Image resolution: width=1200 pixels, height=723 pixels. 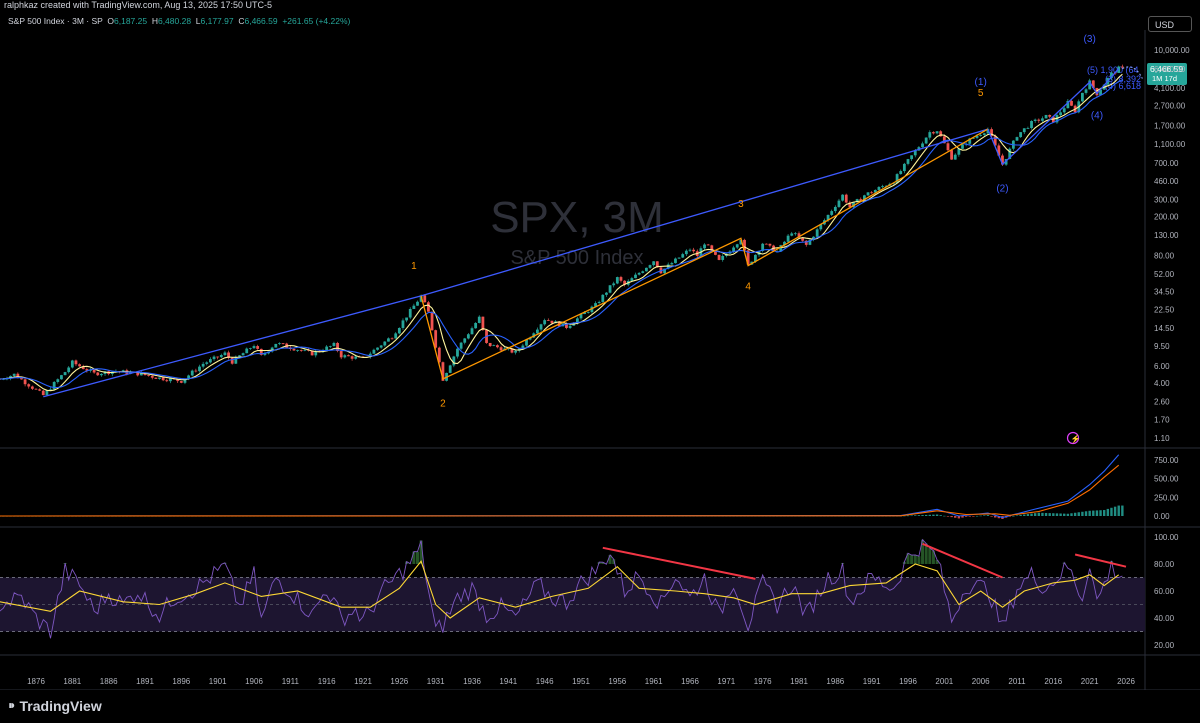 I want to click on price-tick-label: 80.00, so click(x=1164, y=256).